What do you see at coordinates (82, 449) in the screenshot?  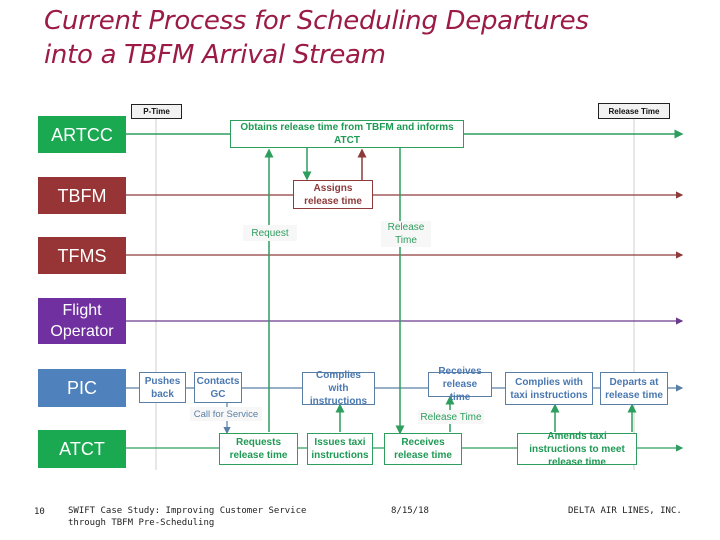 I see `lane-label-atct: ATCT` at bounding box center [82, 449].